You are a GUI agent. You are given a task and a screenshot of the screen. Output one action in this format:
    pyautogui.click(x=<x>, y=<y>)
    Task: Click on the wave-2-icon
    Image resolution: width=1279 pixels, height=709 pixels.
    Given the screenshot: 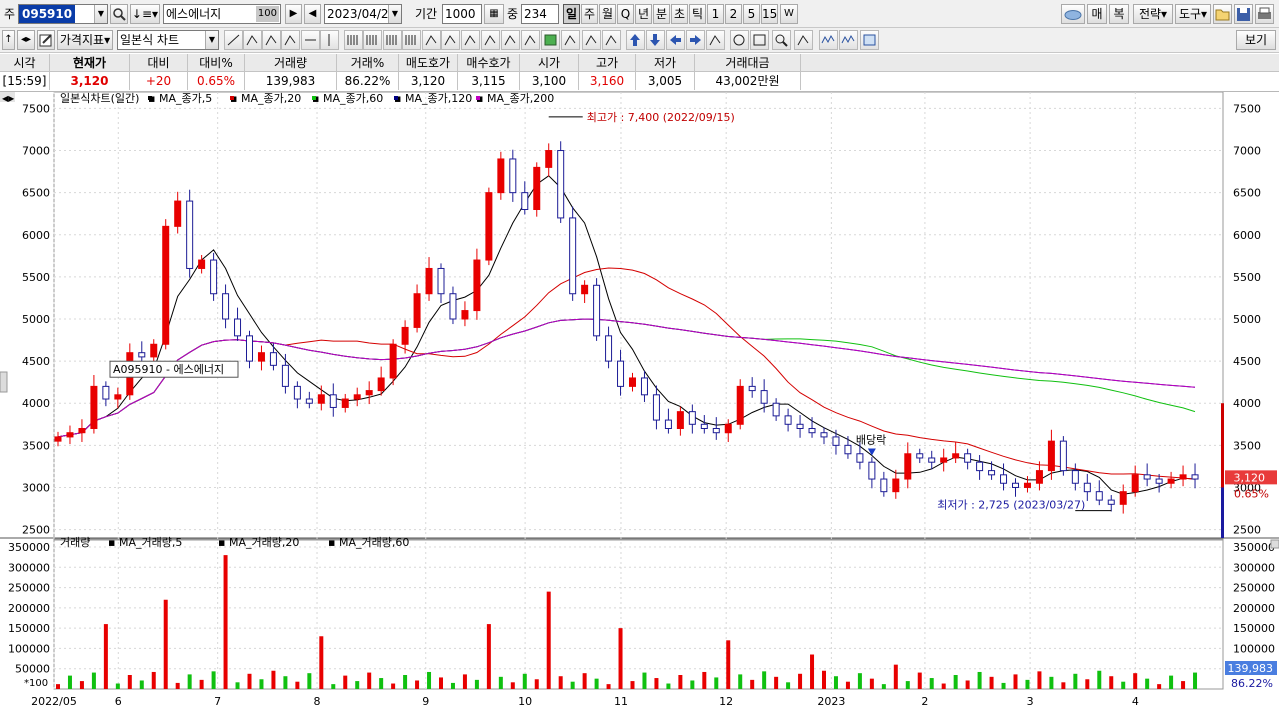 What is the action you would take?
    pyautogui.click(x=848, y=40)
    